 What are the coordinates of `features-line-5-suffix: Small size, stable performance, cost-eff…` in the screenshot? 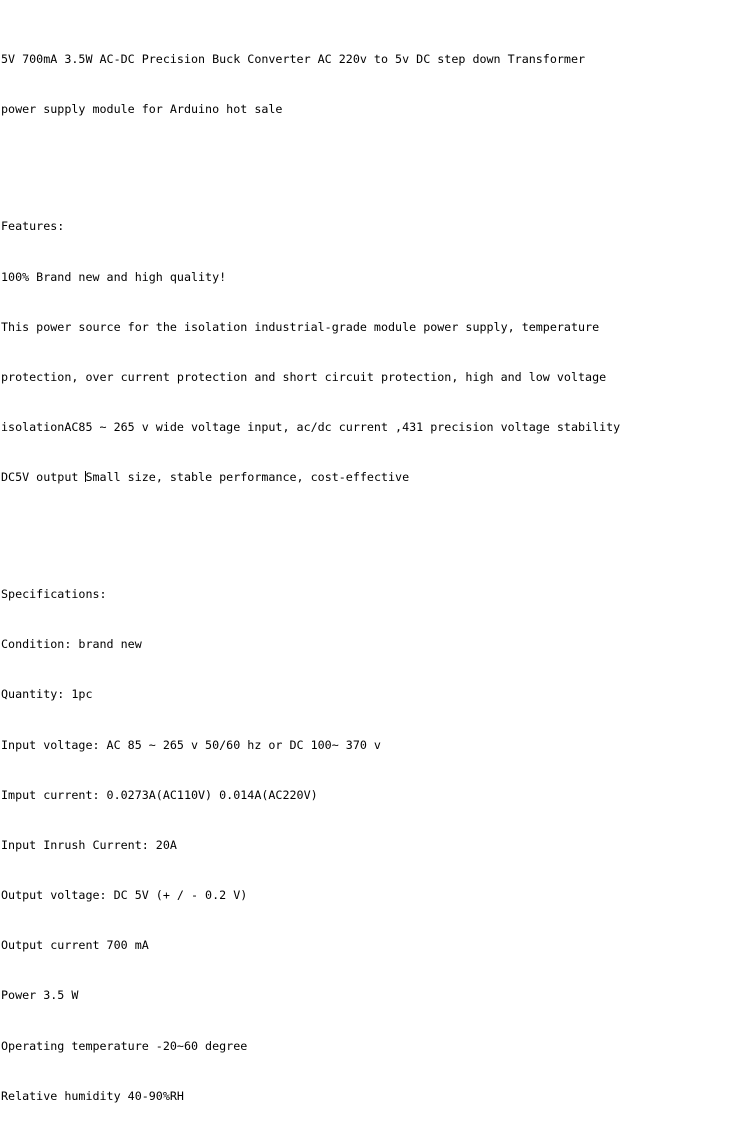 It's located at (247, 477).